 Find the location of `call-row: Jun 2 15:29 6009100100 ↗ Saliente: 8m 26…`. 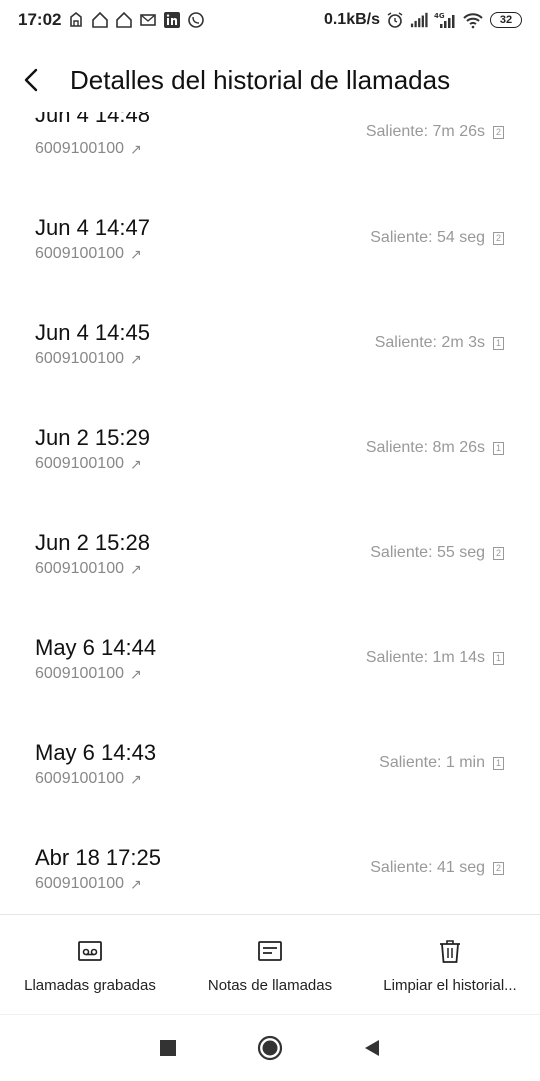

call-row: Jun 2 15:29 6009100100 ↗ Saliente: 8m 26… is located at coordinates (270, 477).